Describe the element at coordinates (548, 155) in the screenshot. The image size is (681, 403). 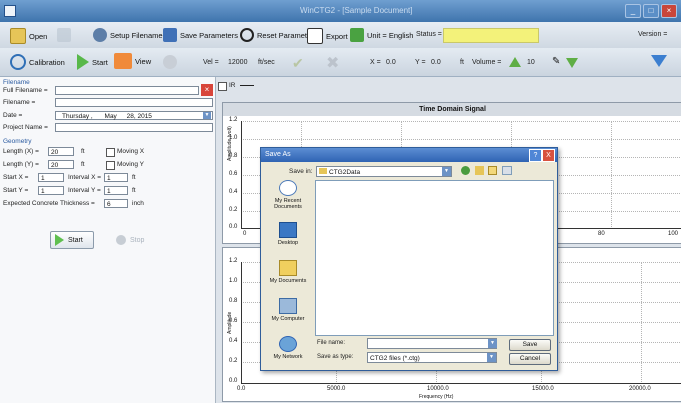
I see `dialog-close-button: X` at that location.